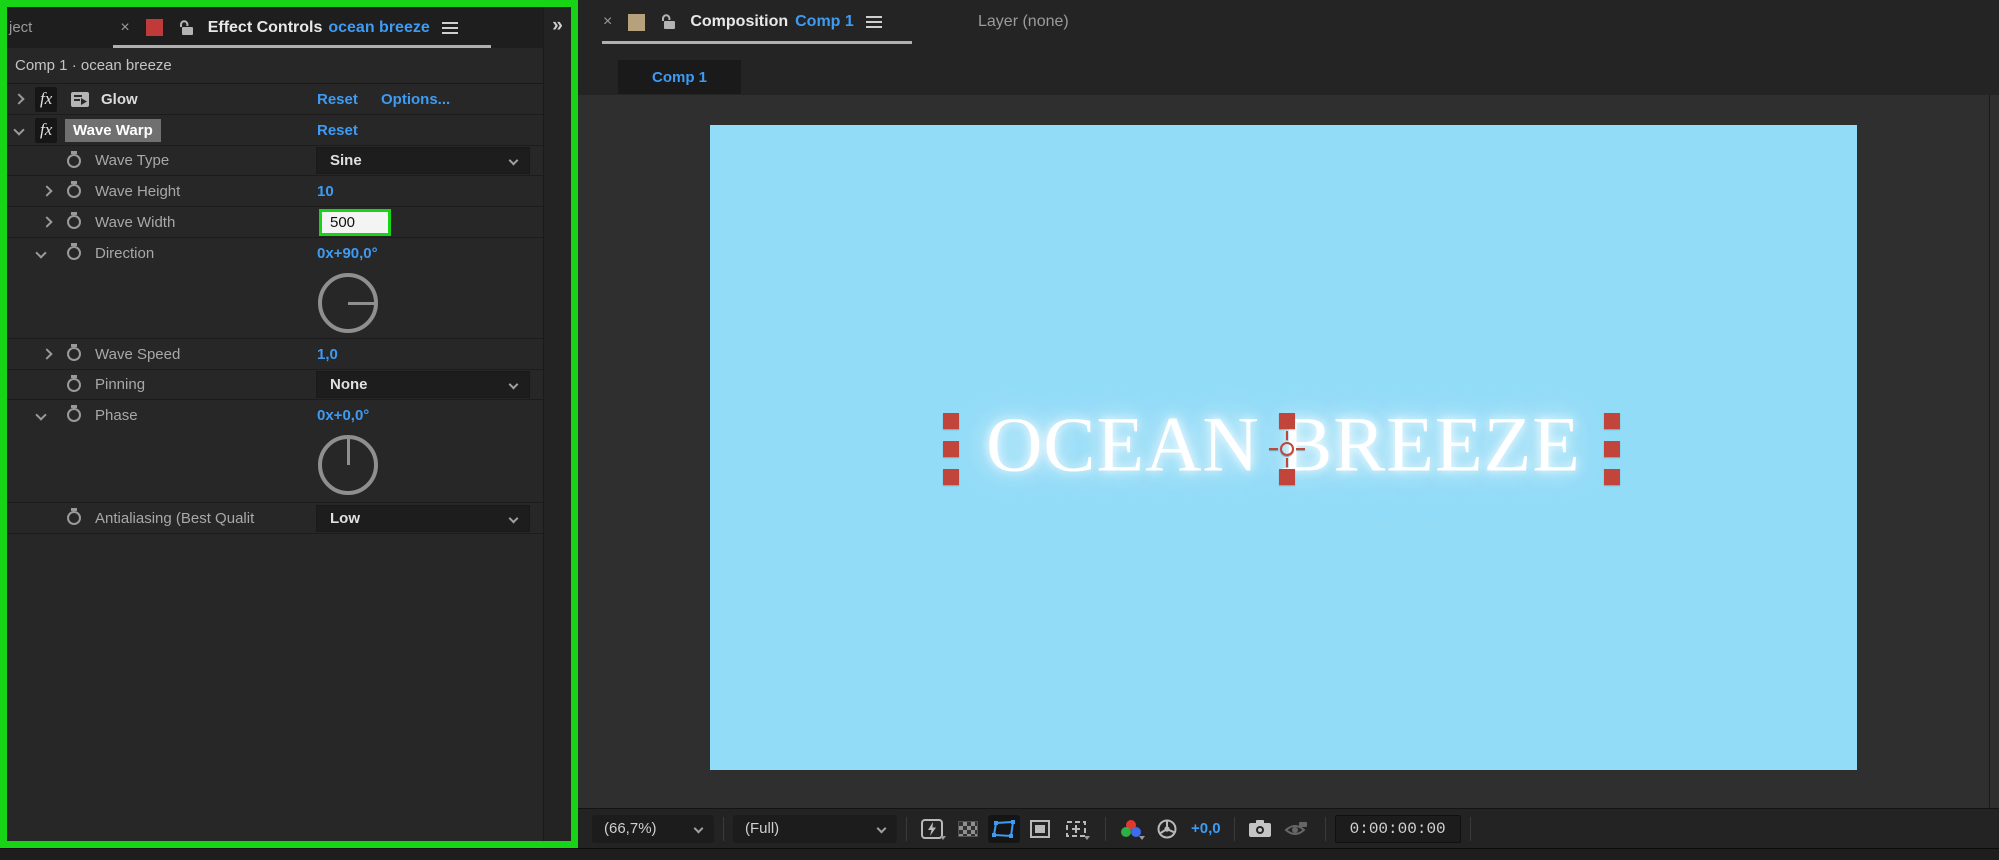 This screenshot has height=860, width=1999. I want to click on direction-dial, so click(348, 303).